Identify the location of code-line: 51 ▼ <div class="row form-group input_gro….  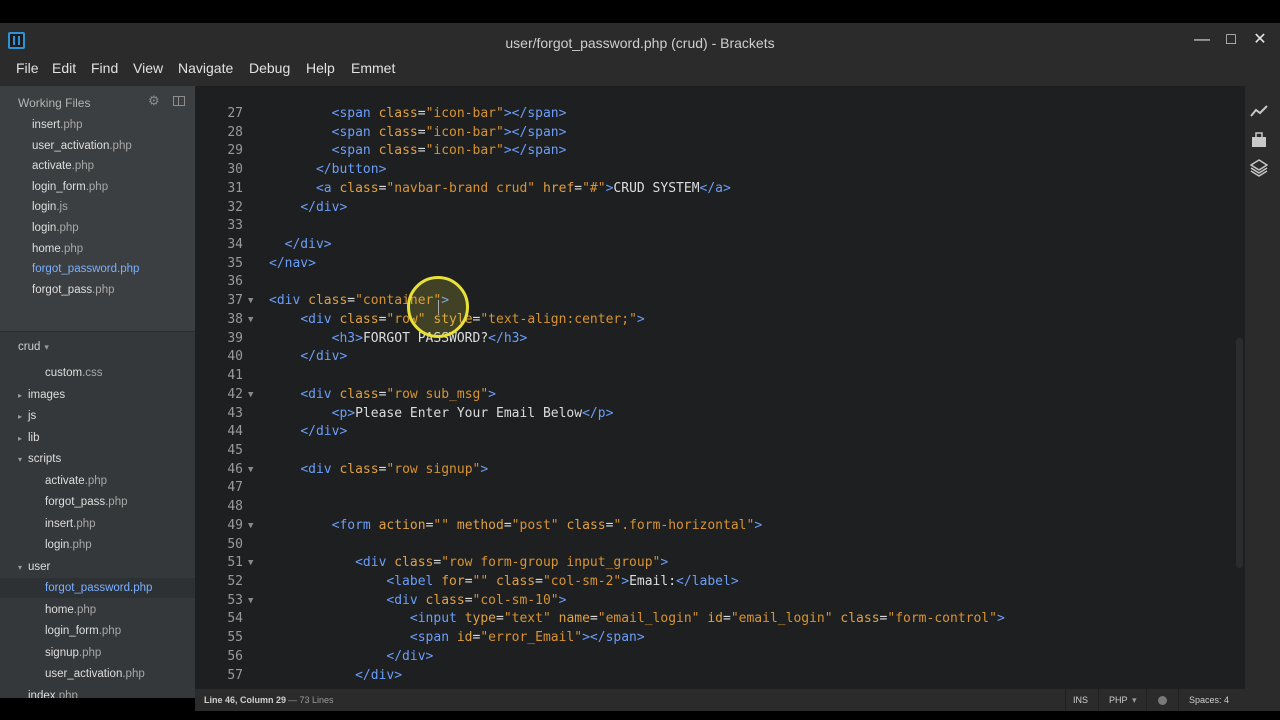
(720, 563).